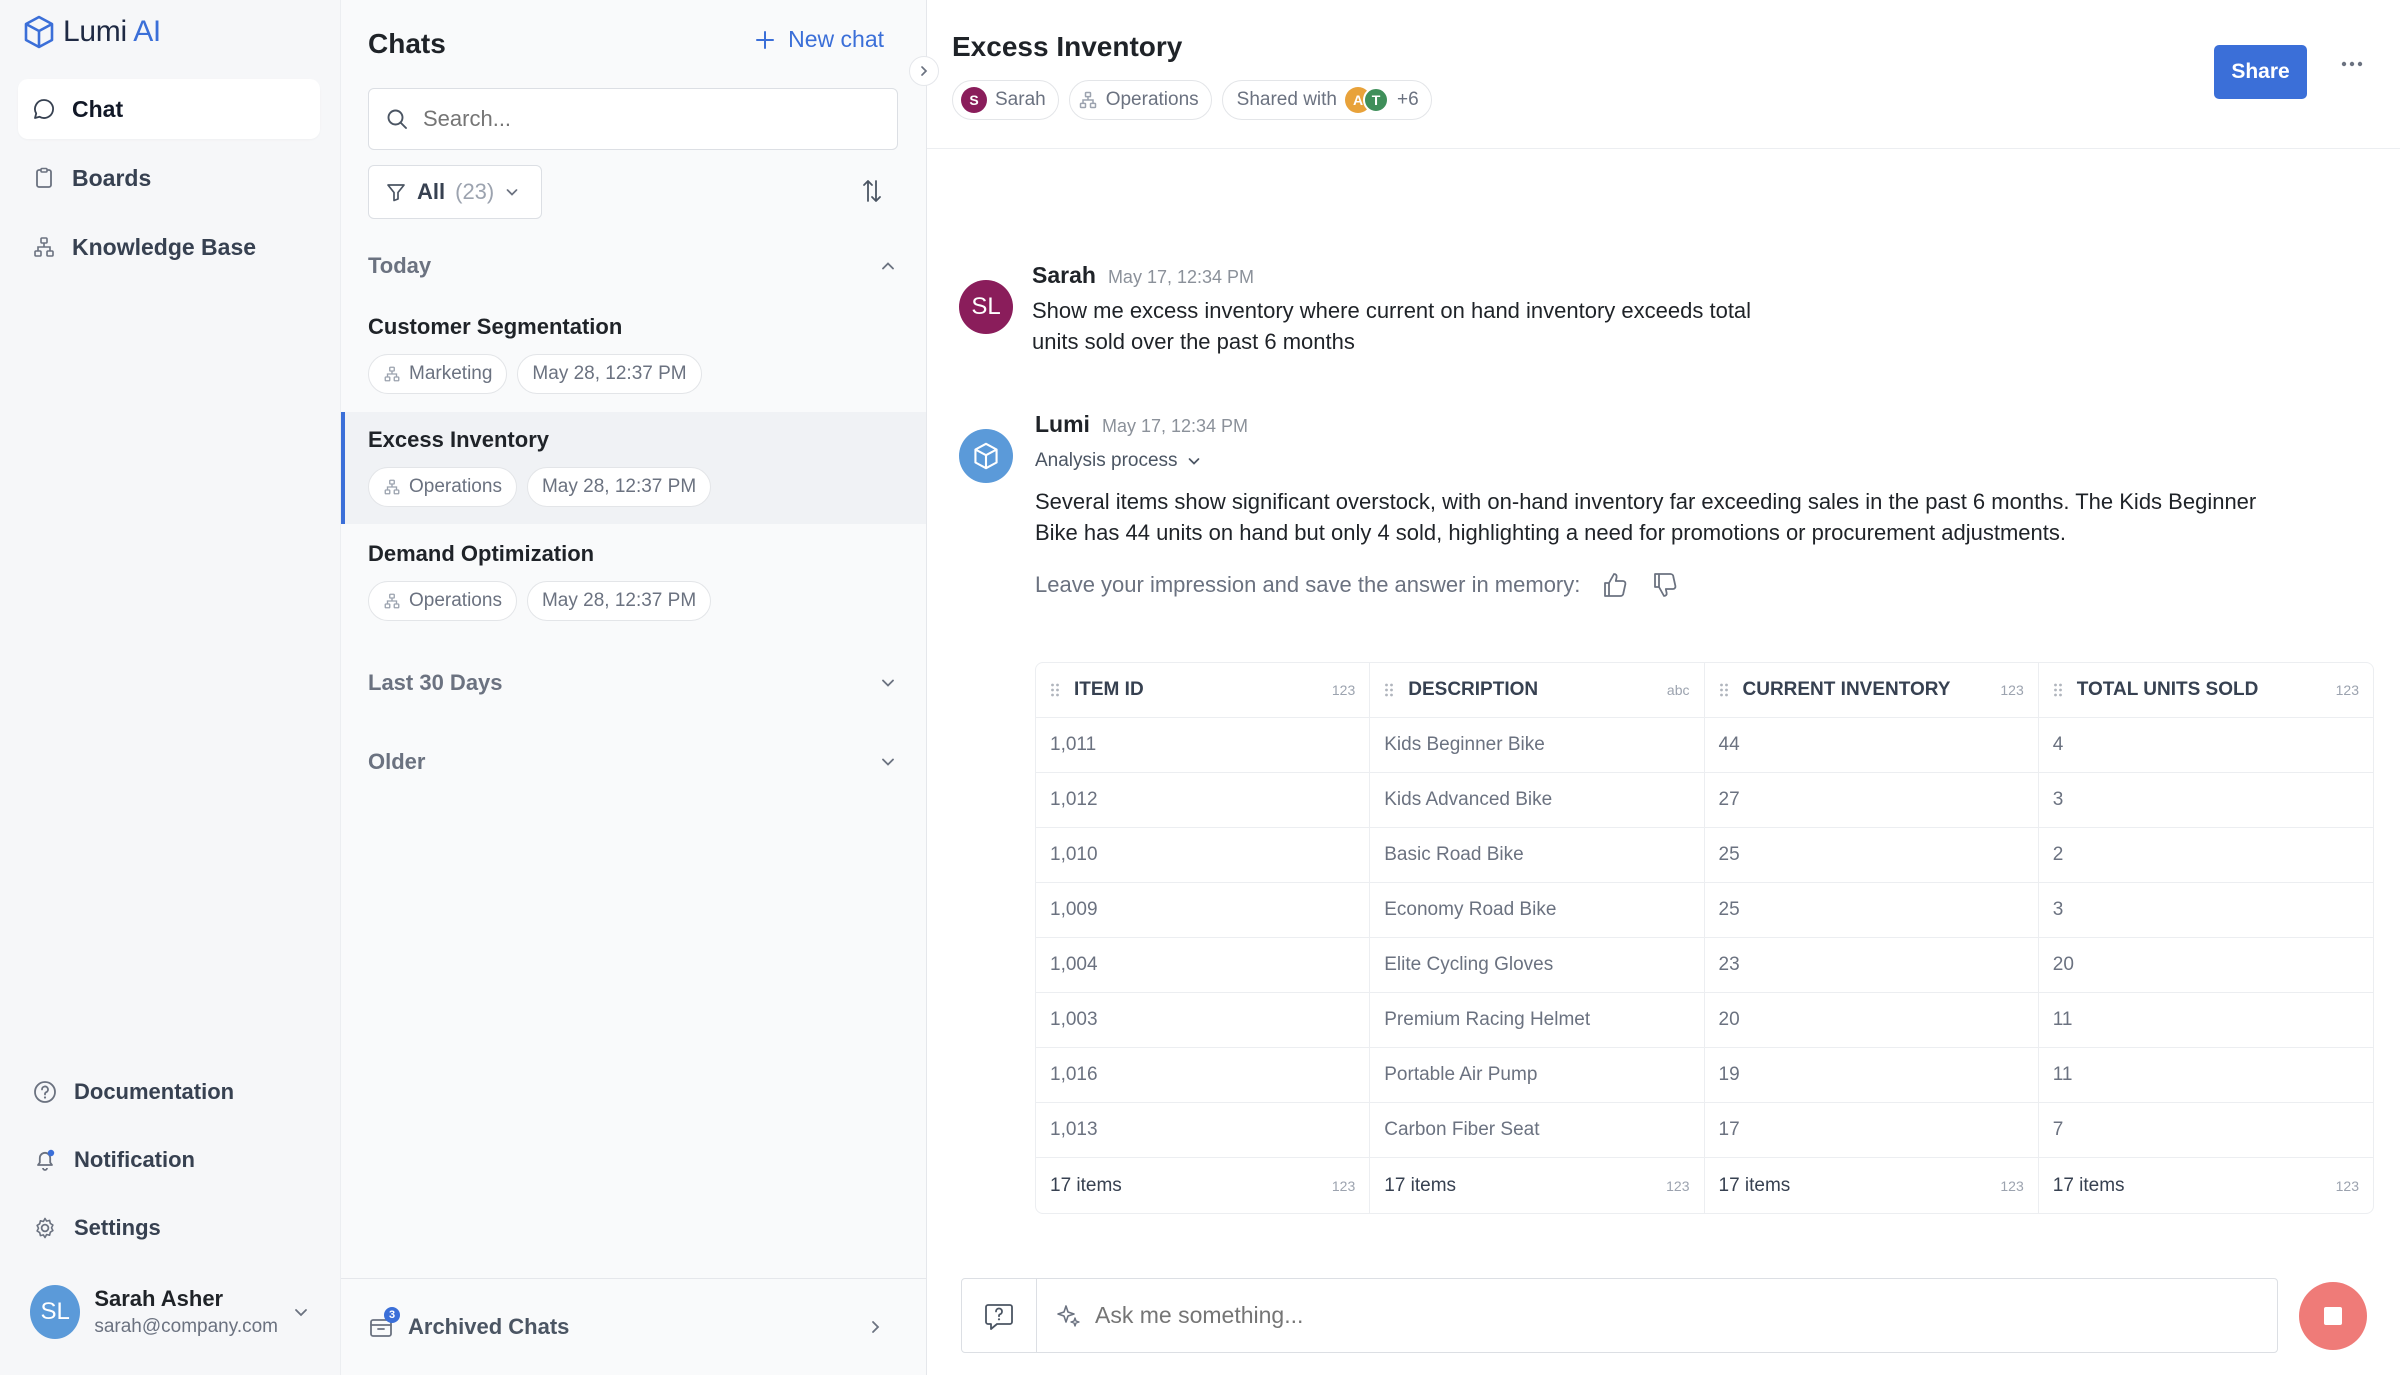  I want to click on tag-chip: Marketing, so click(438, 374).